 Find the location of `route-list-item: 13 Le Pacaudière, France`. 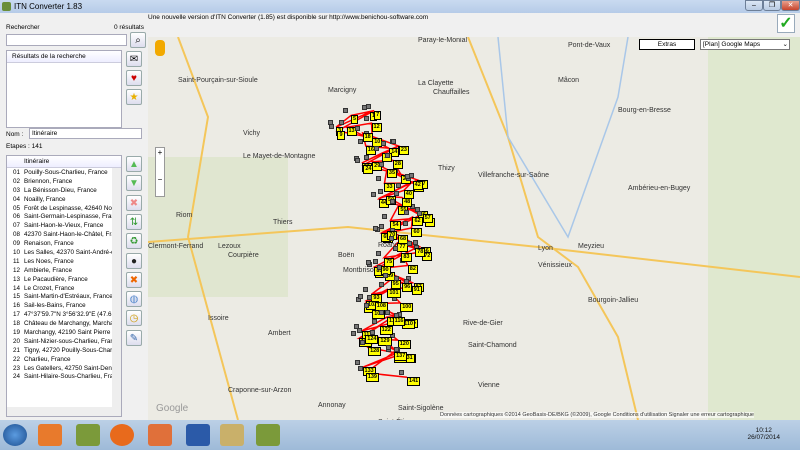

route-list-item: 13 Le Pacaudière, France is located at coordinates (64, 279).